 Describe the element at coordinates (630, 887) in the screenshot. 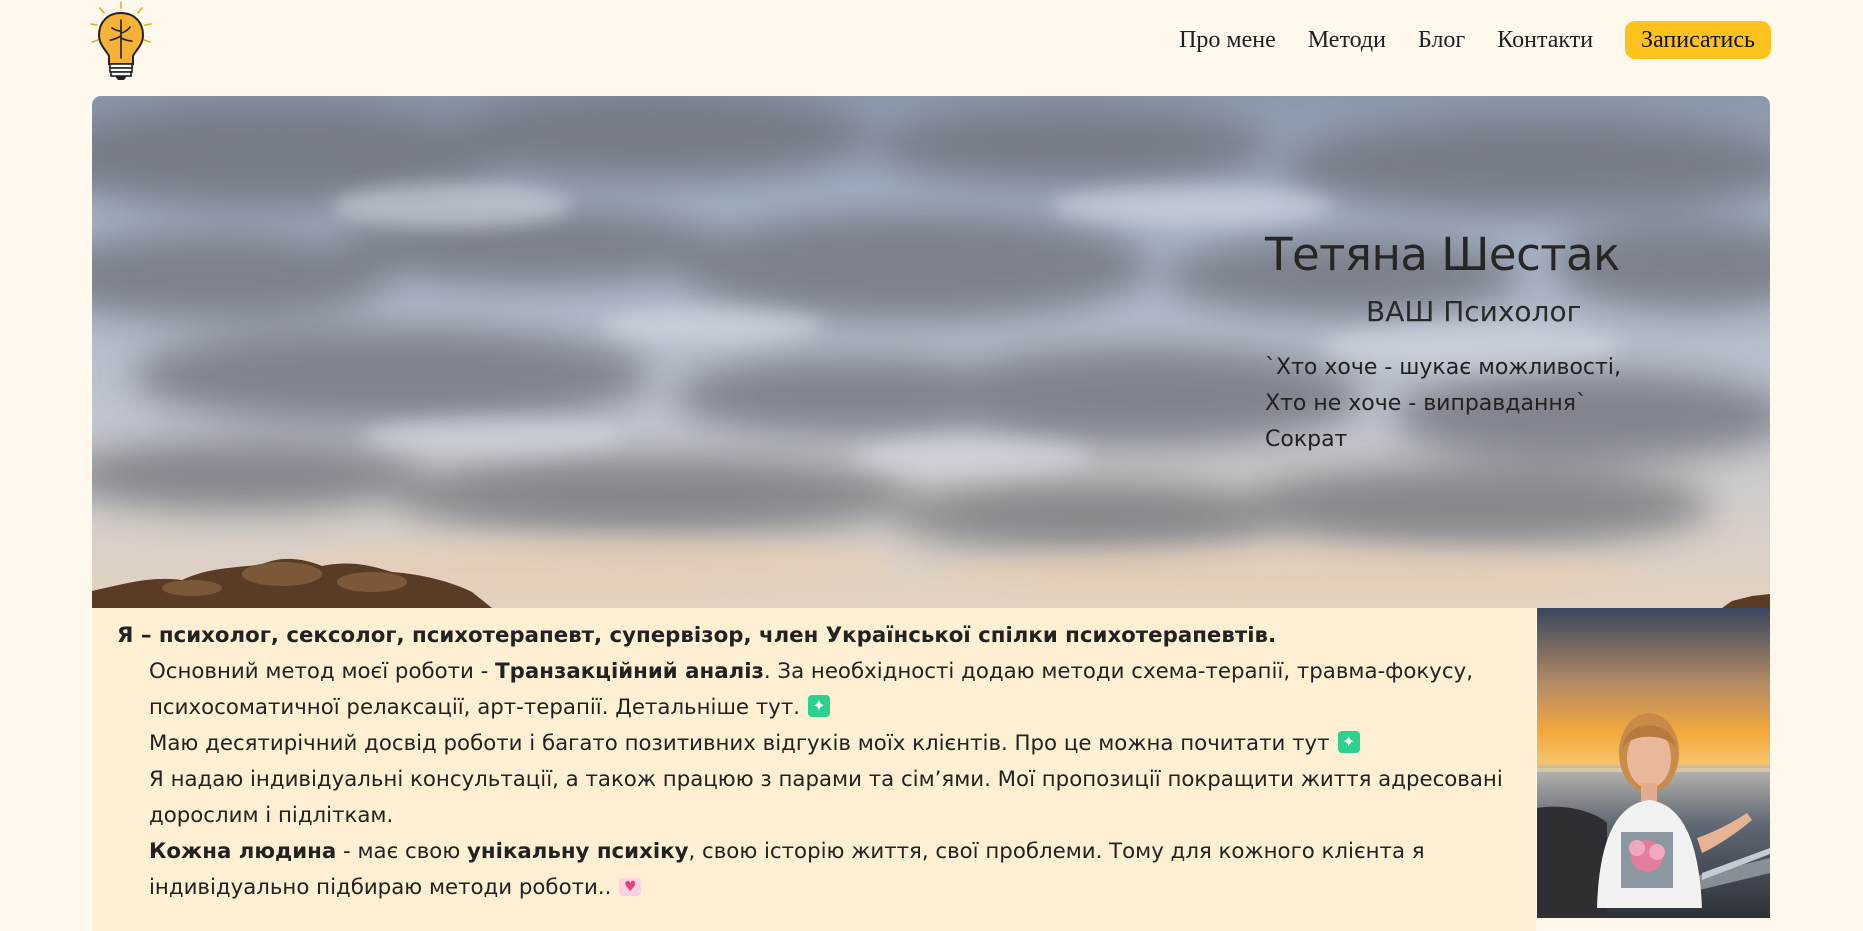

I see `heart-icon` at that location.